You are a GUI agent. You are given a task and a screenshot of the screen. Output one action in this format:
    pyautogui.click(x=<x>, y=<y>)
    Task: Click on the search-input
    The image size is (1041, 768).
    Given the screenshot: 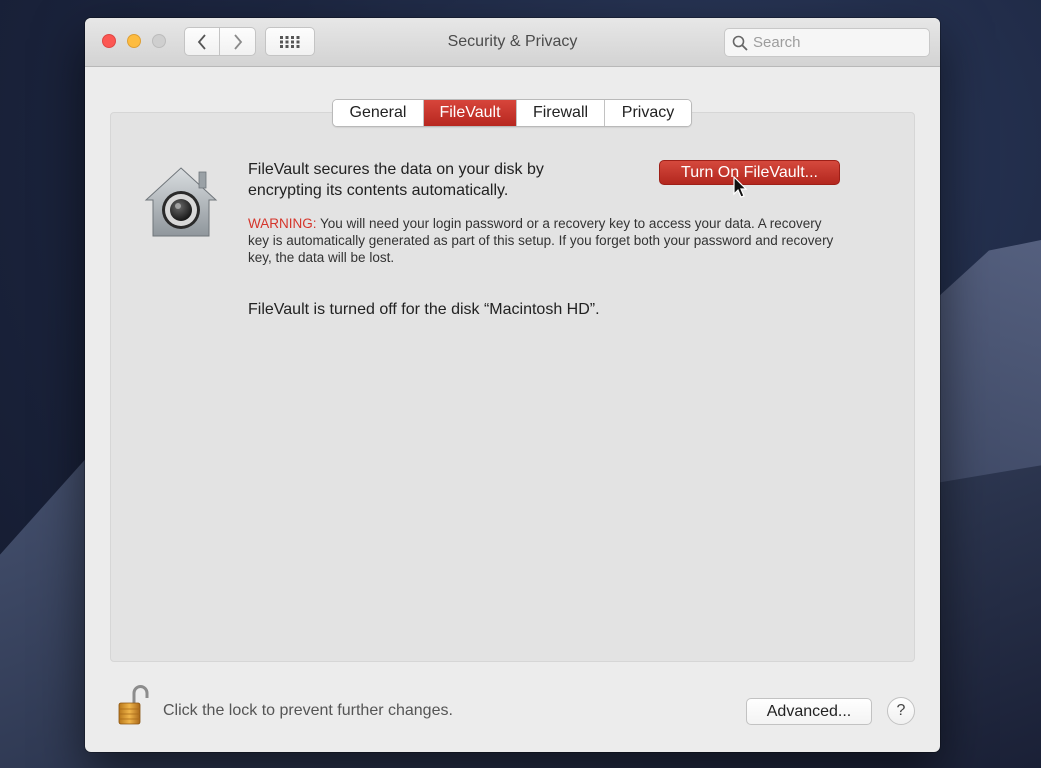 What is the action you would take?
    pyautogui.click(x=833, y=42)
    